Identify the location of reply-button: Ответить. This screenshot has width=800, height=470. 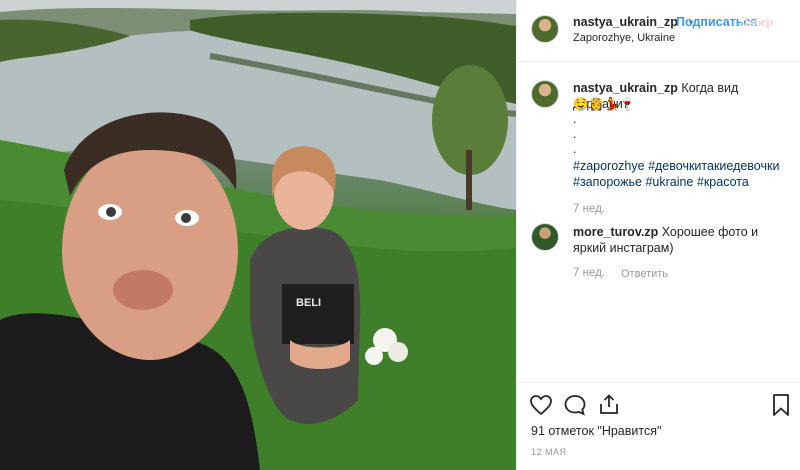
(644, 274).